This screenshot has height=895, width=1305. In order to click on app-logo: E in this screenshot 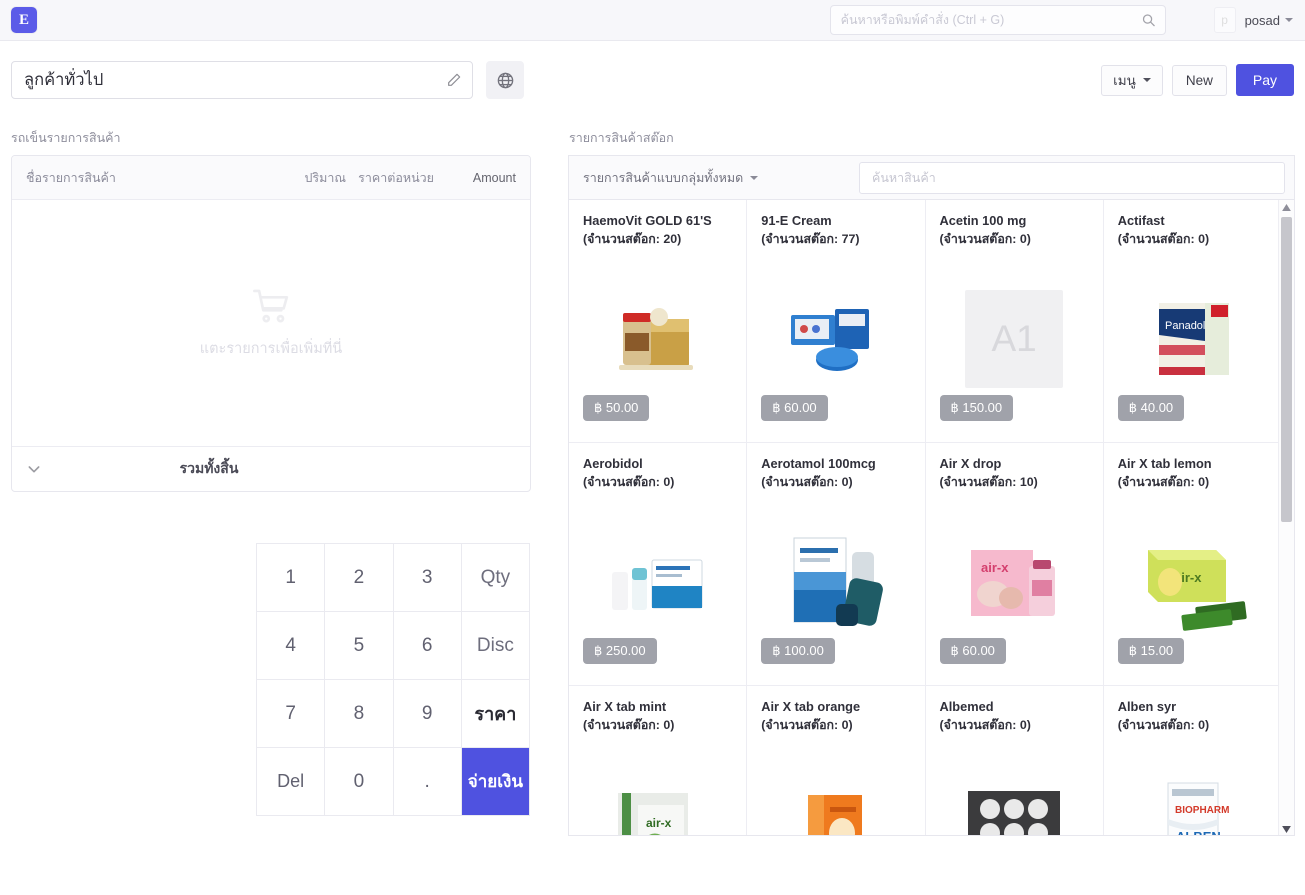, I will do `click(24, 20)`.